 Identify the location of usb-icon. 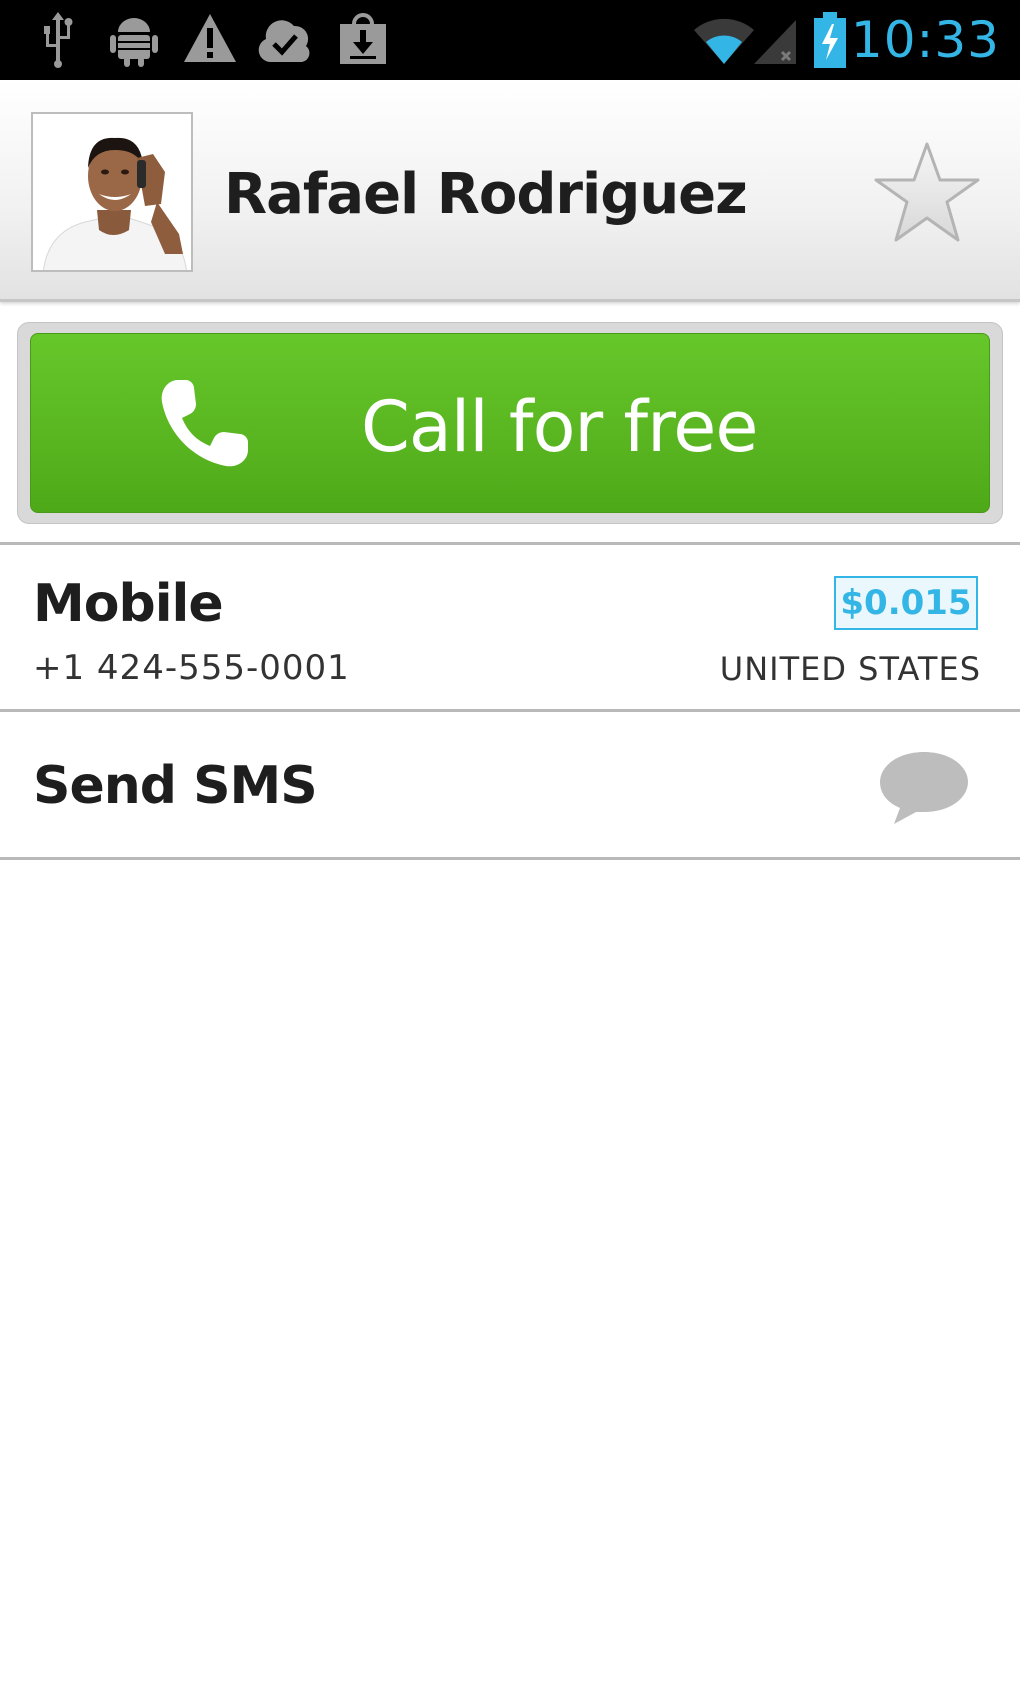
(58, 40).